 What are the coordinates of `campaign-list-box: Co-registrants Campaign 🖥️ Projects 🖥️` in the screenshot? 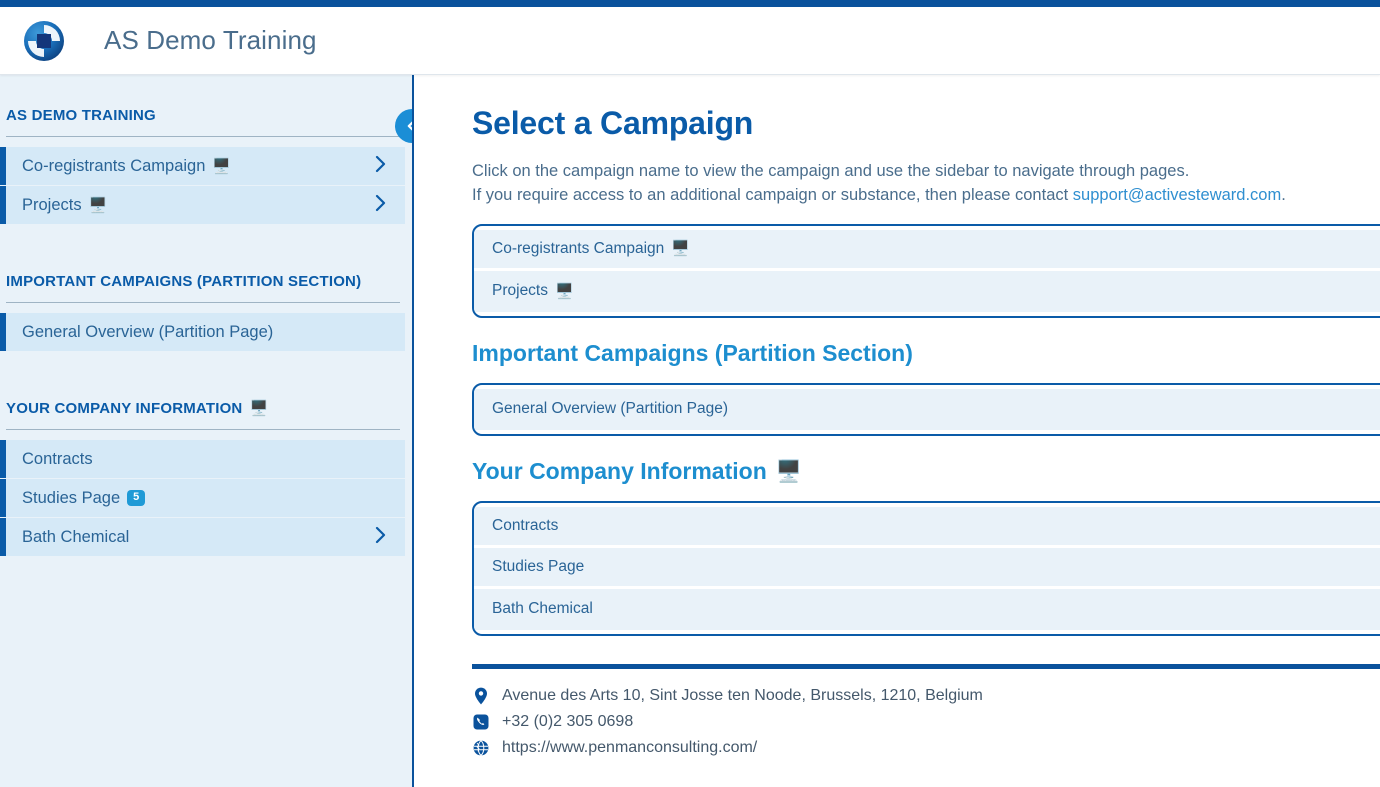 It's located at (926, 270).